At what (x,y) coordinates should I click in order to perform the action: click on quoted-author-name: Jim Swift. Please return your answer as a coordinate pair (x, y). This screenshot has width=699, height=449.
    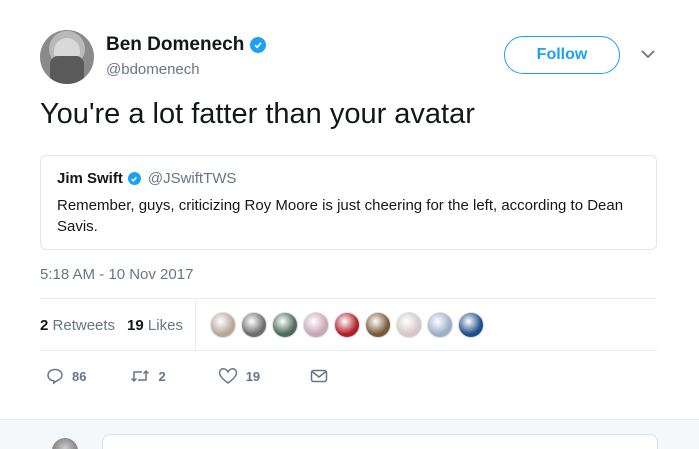
    Looking at the image, I should click on (90, 178).